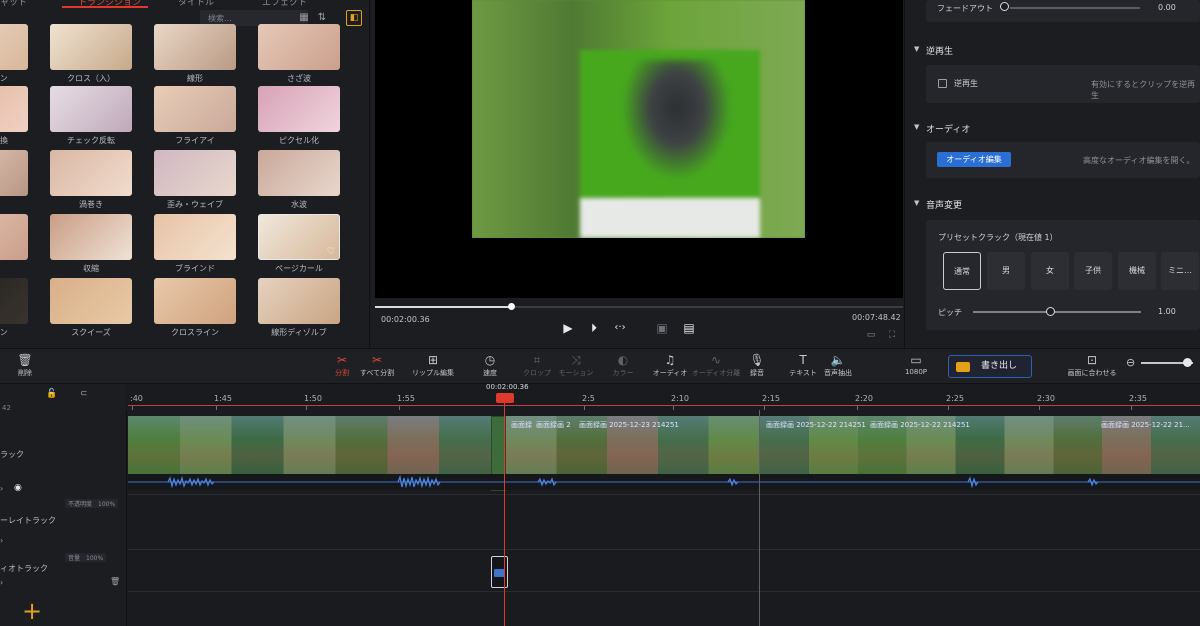 The image size is (1200, 626). I want to click on delete-button: 🗑 削除, so click(25, 365).